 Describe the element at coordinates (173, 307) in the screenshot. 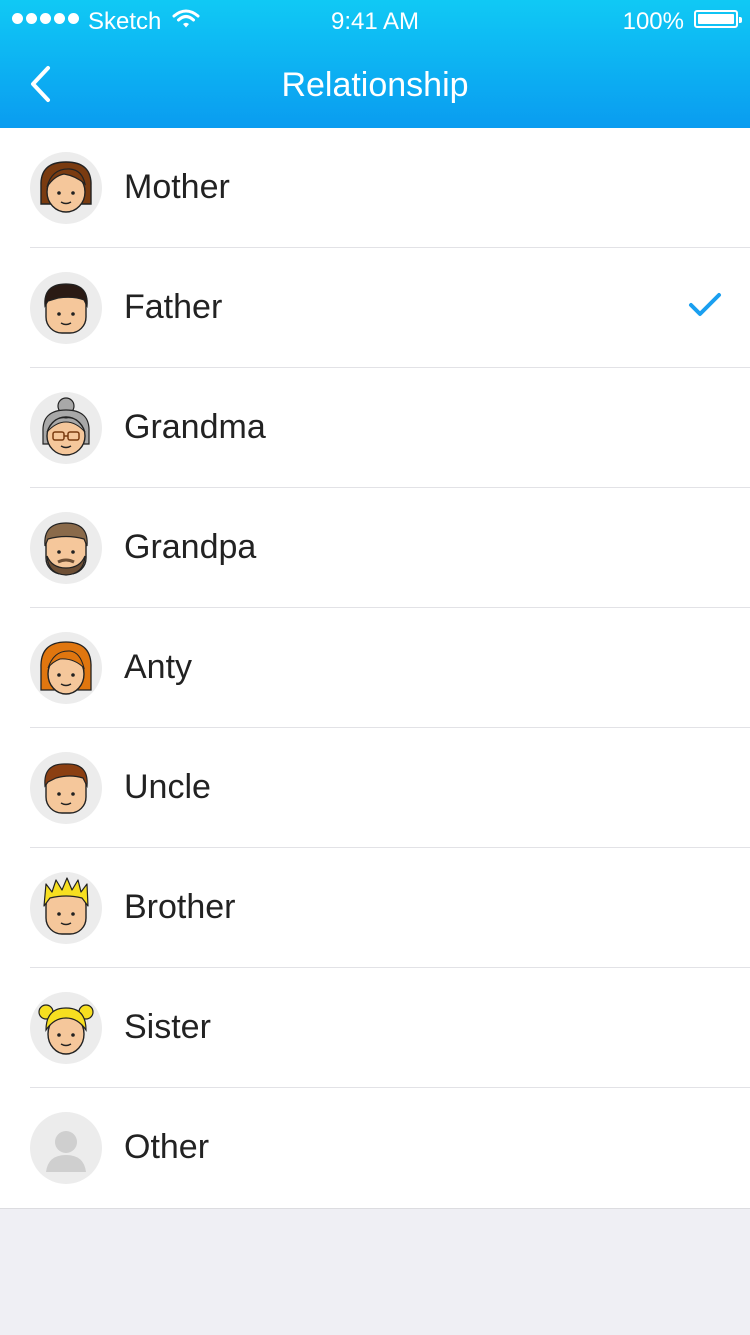

I see `list-item-label: Father` at that location.